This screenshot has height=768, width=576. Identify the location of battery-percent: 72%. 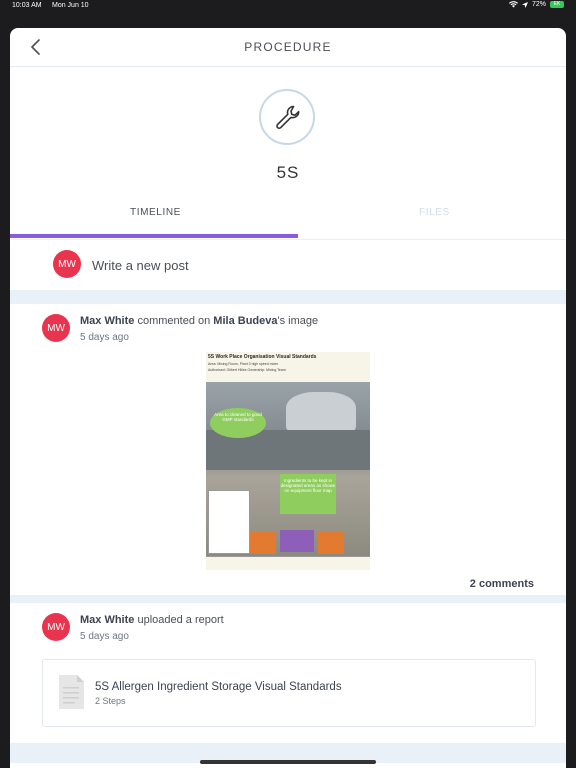
(538, 4).